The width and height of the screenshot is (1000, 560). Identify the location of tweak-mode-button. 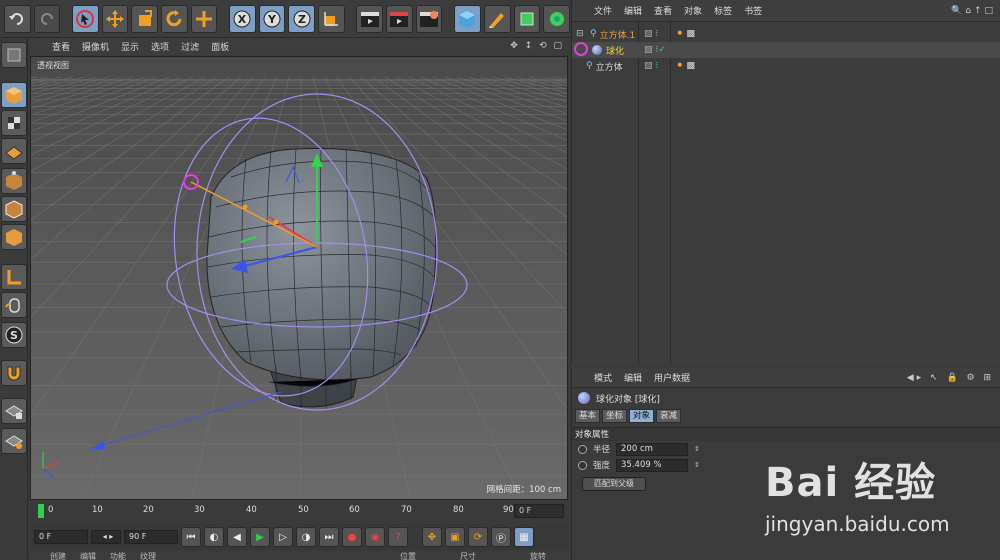
(14, 305).